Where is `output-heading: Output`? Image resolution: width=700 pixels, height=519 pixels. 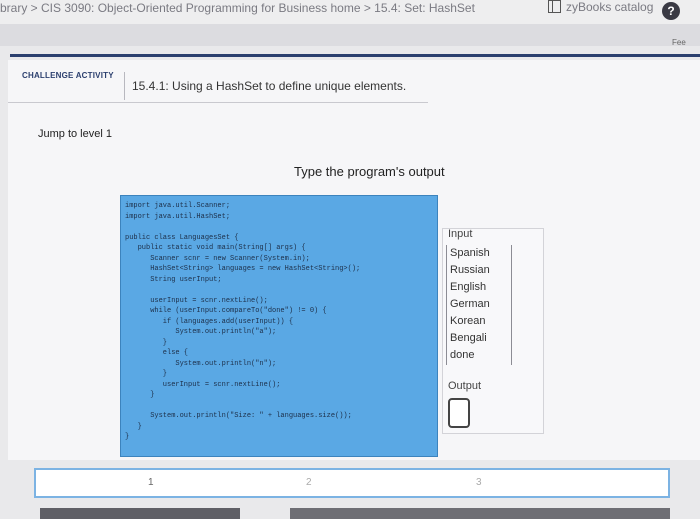
output-heading: Output is located at coordinates (465, 386).